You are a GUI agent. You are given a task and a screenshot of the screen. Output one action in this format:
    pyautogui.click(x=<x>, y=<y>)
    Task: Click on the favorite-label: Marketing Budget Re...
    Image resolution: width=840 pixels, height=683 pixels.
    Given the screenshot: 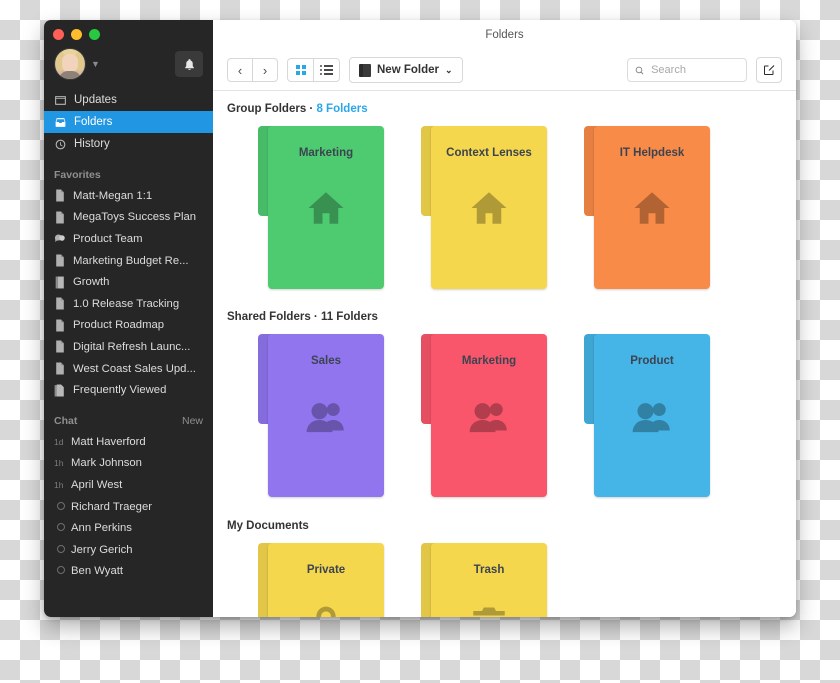 What is the action you would take?
    pyautogui.click(x=131, y=260)
    